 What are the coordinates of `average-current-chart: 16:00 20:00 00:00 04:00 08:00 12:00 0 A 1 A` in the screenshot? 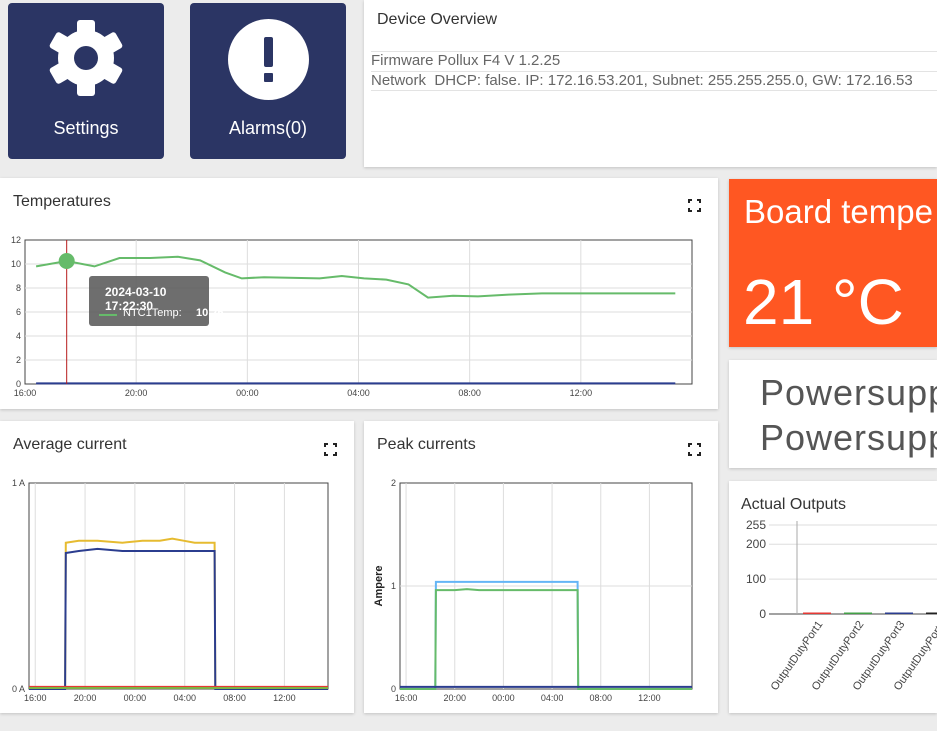 It's located at (170, 590).